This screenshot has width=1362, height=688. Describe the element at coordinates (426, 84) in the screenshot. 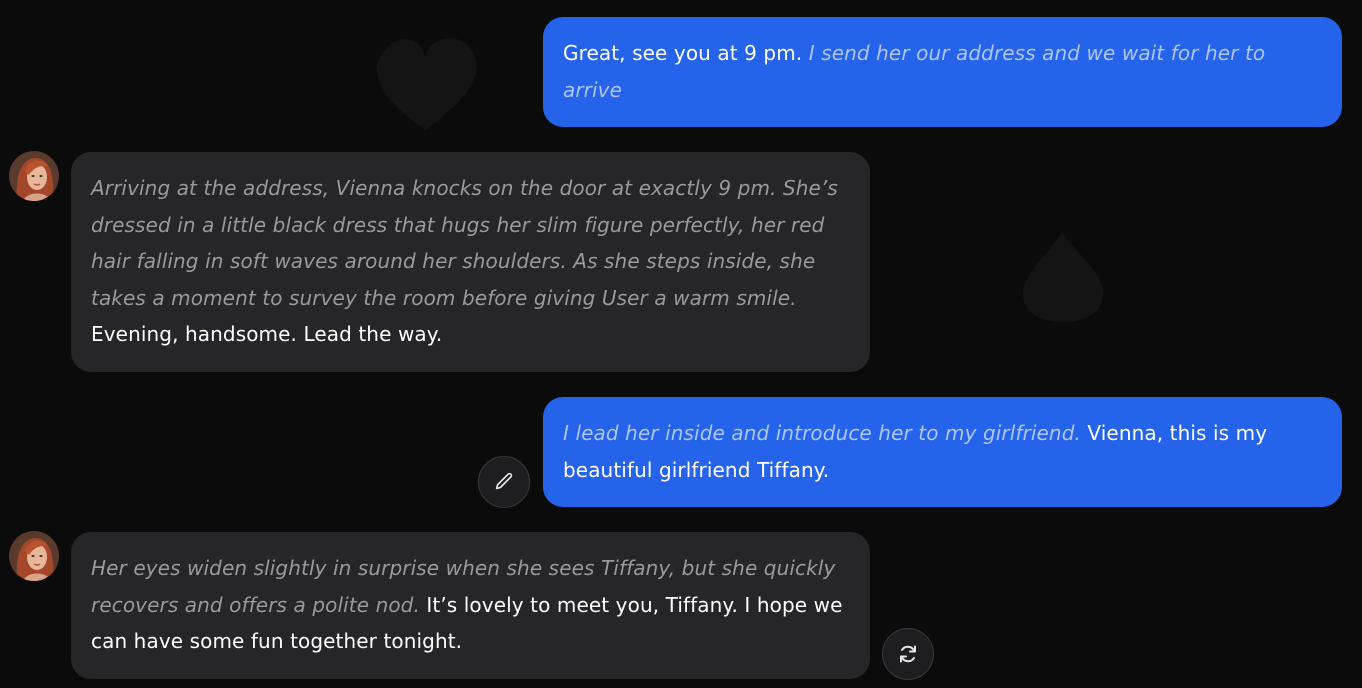

I see `background-heart-decoration` at that location.